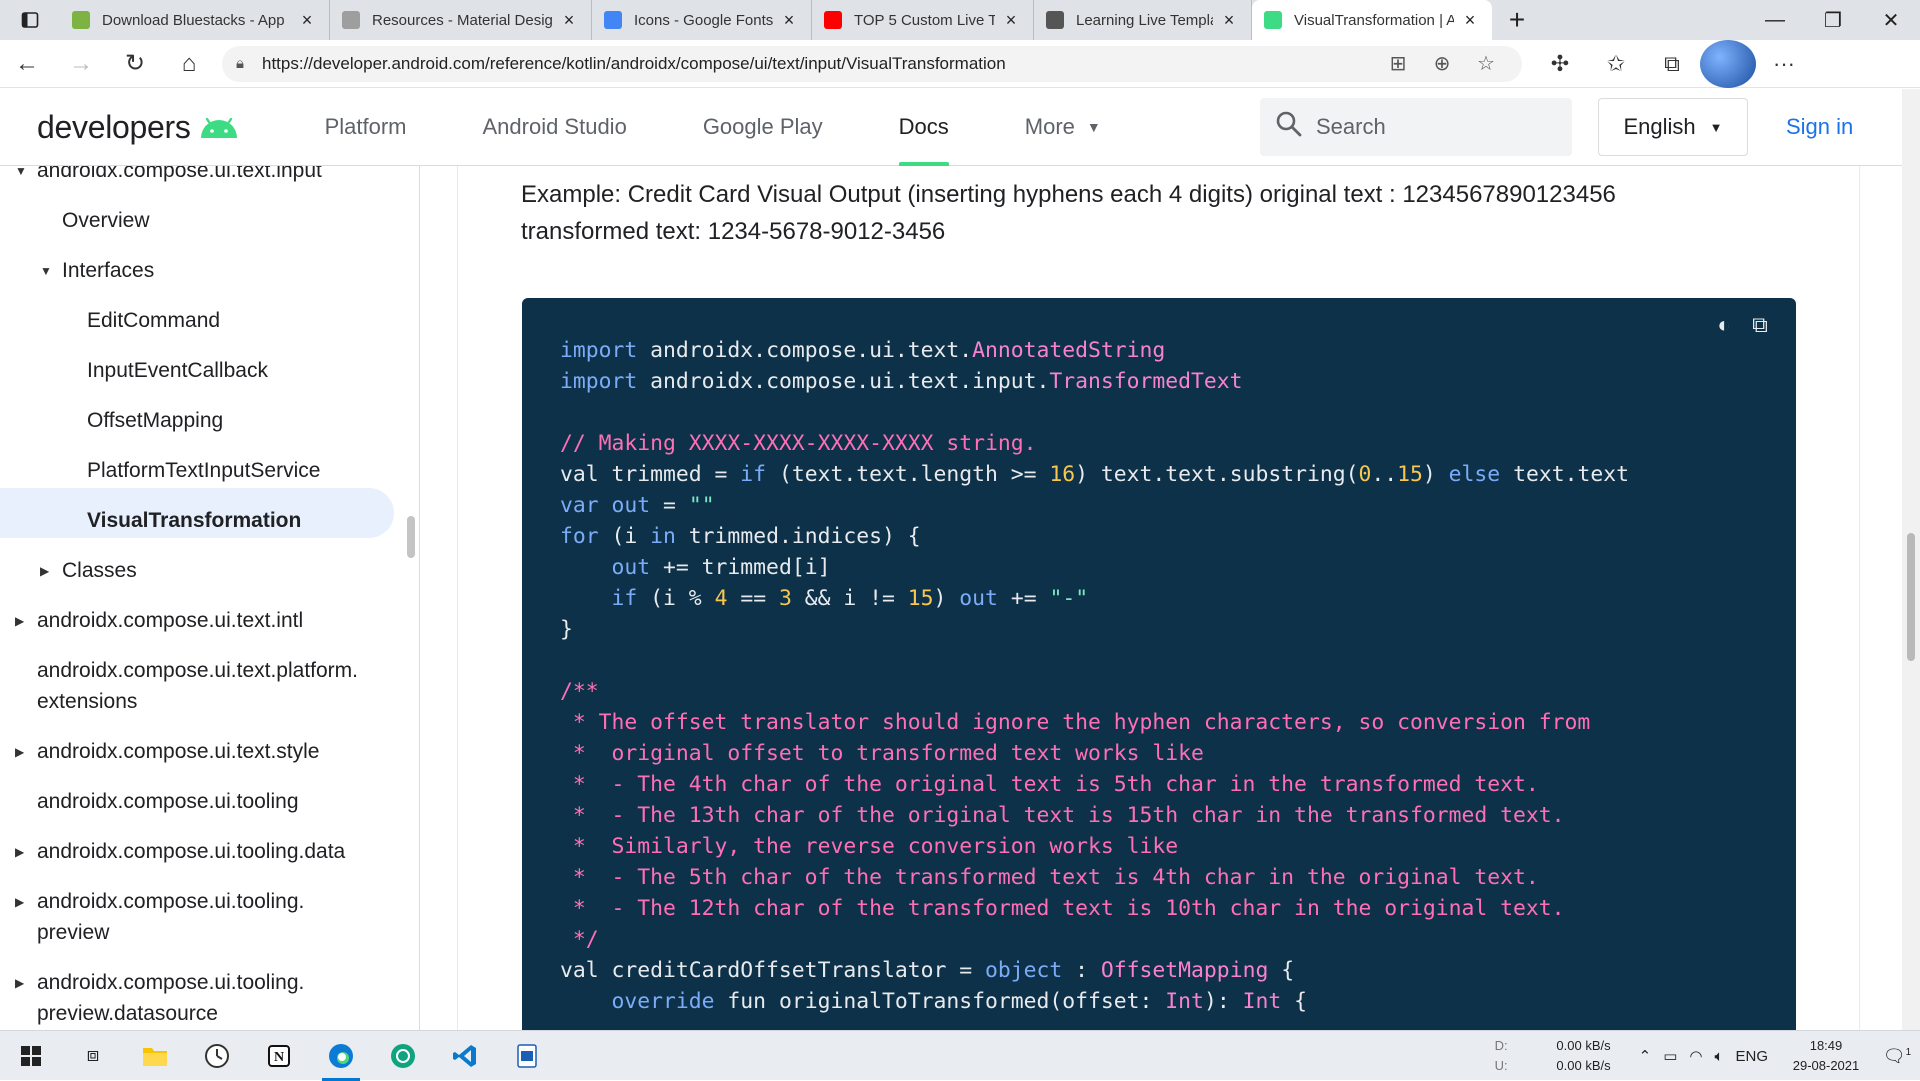 Image resolution: width=1920 pixels, height=1081 pixels. Describe the element at coordinates (1718, 1056) in the screenshot. I see `volume-icon: 🔈︎` at that location.